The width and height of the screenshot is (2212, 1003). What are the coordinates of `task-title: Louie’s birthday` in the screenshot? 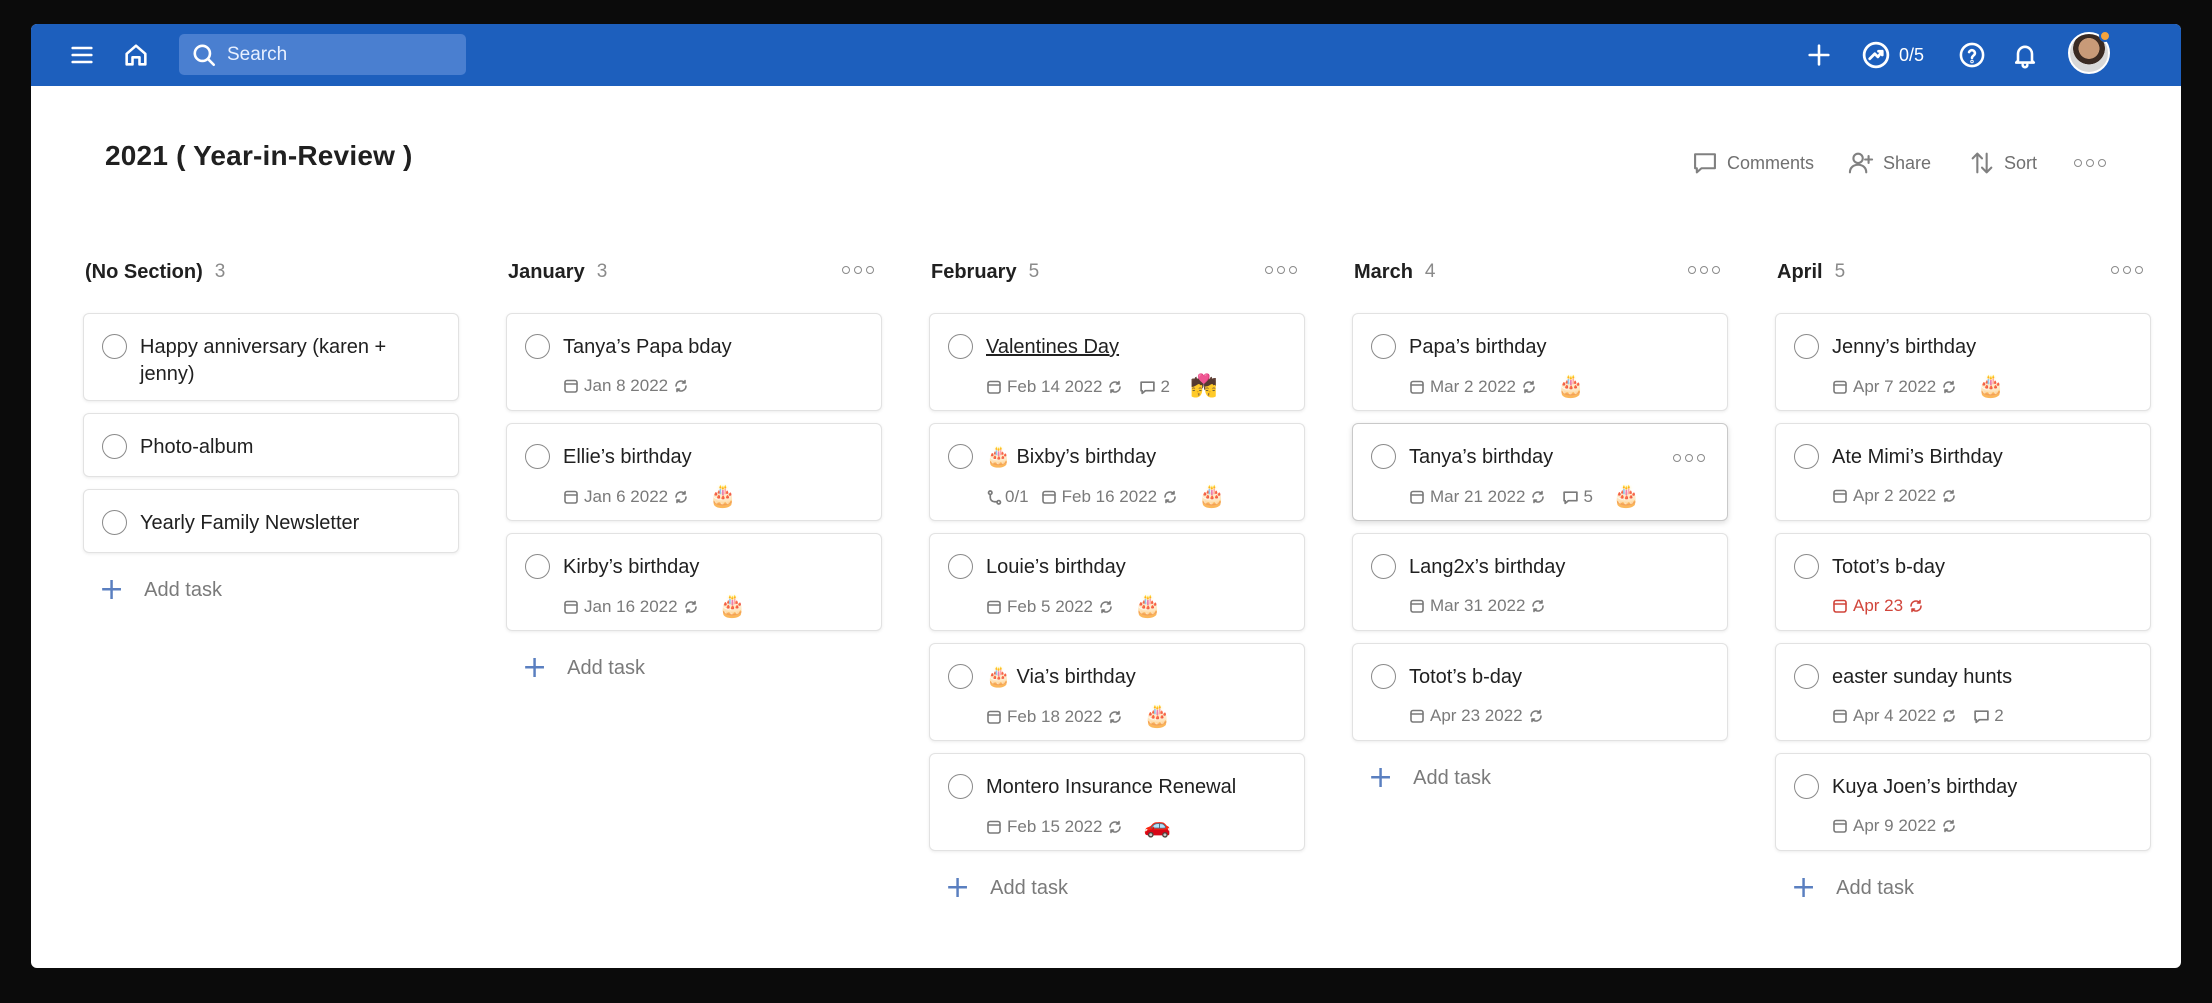 It's located at (1134, 567).